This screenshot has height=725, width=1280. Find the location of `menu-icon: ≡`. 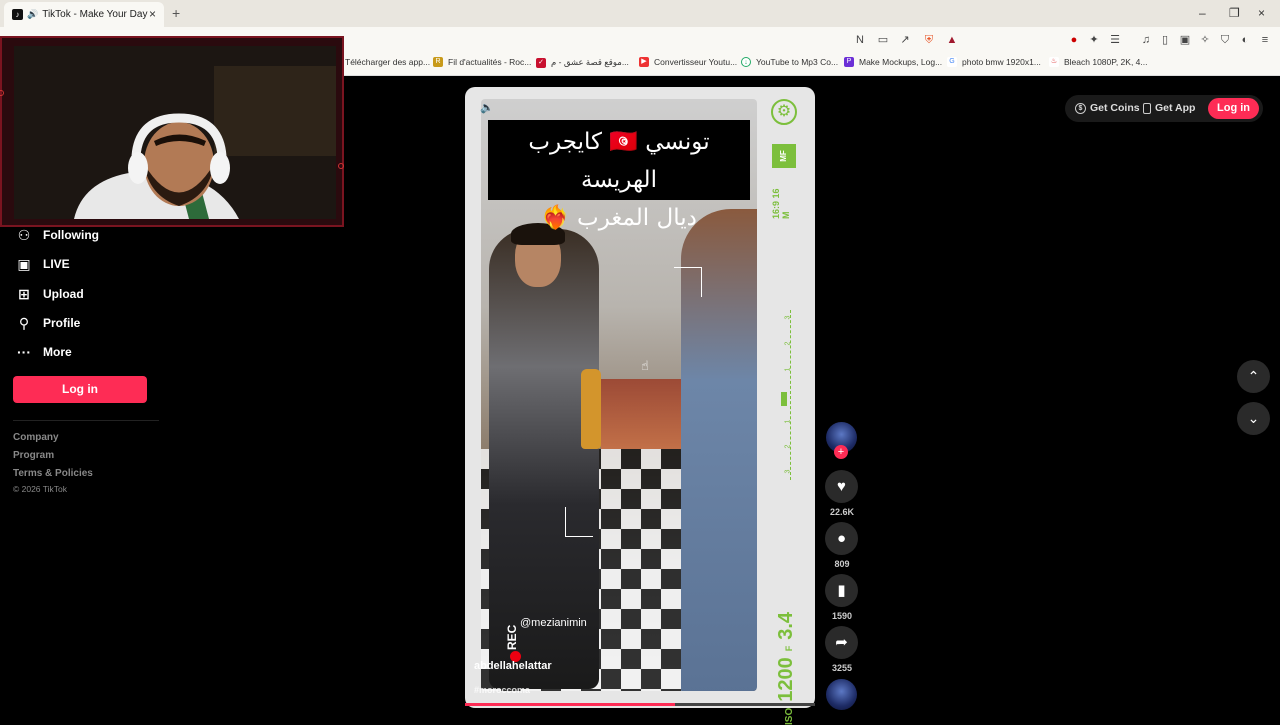

menu-icon: ≡ is located at coordinates (1265, 40).